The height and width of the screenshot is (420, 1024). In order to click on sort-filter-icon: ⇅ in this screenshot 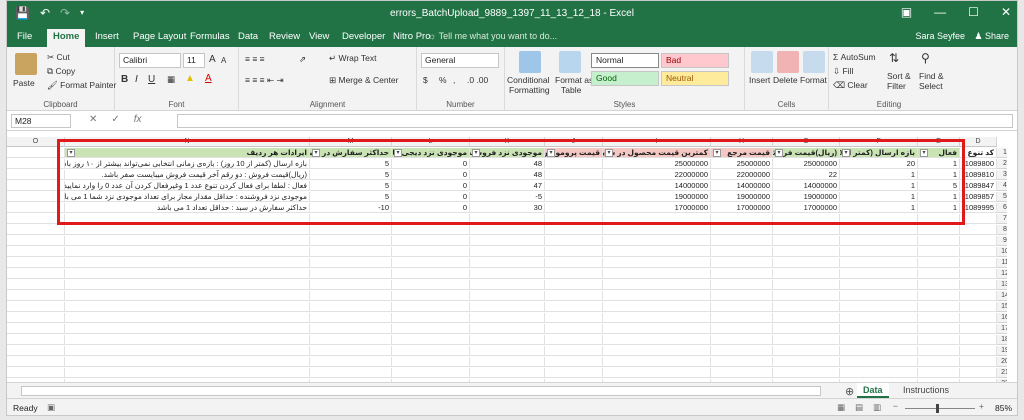, I will do `click(894, 58)`.